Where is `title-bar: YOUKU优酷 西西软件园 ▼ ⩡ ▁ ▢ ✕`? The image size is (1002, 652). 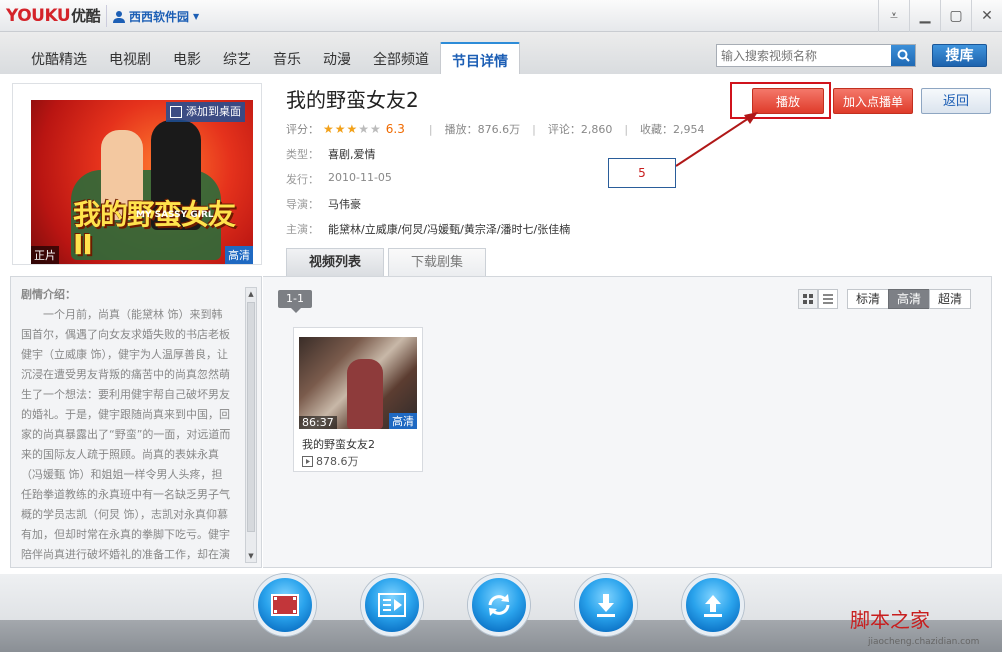
title-bar: YOUKU优酷 西西软件园 ▼ ⩡ ▁ ▢ ✕ is located at coordinates (501, 16).